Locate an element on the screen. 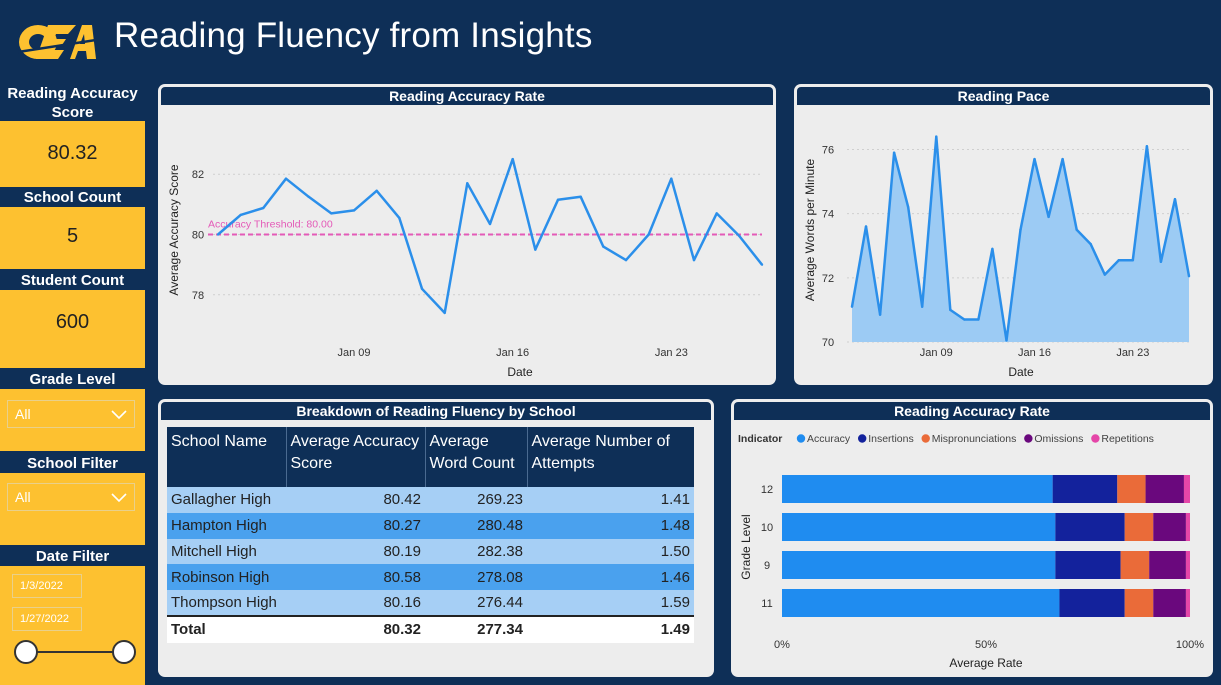 This screenshot has width=1221, height=685. date-filter-label: Date Filter is located at coordinates (72, 556).